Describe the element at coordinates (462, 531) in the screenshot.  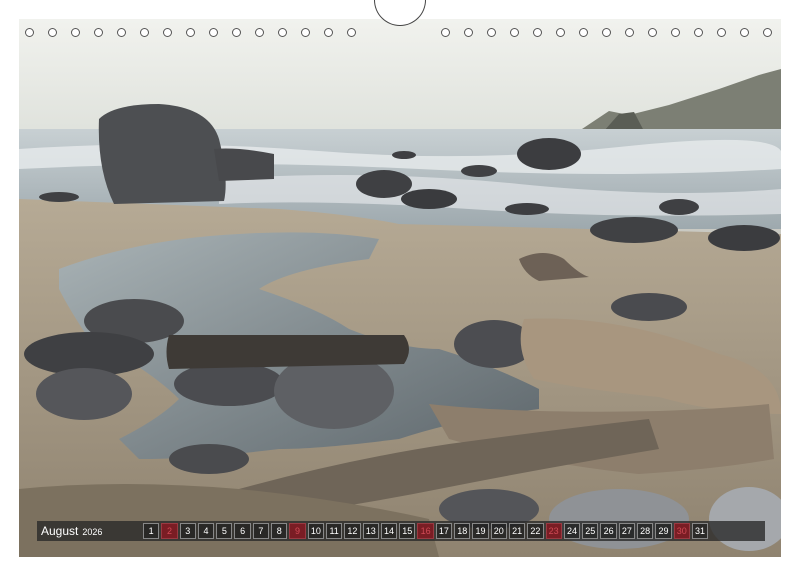
I see `calendar-day: 18` at that location.